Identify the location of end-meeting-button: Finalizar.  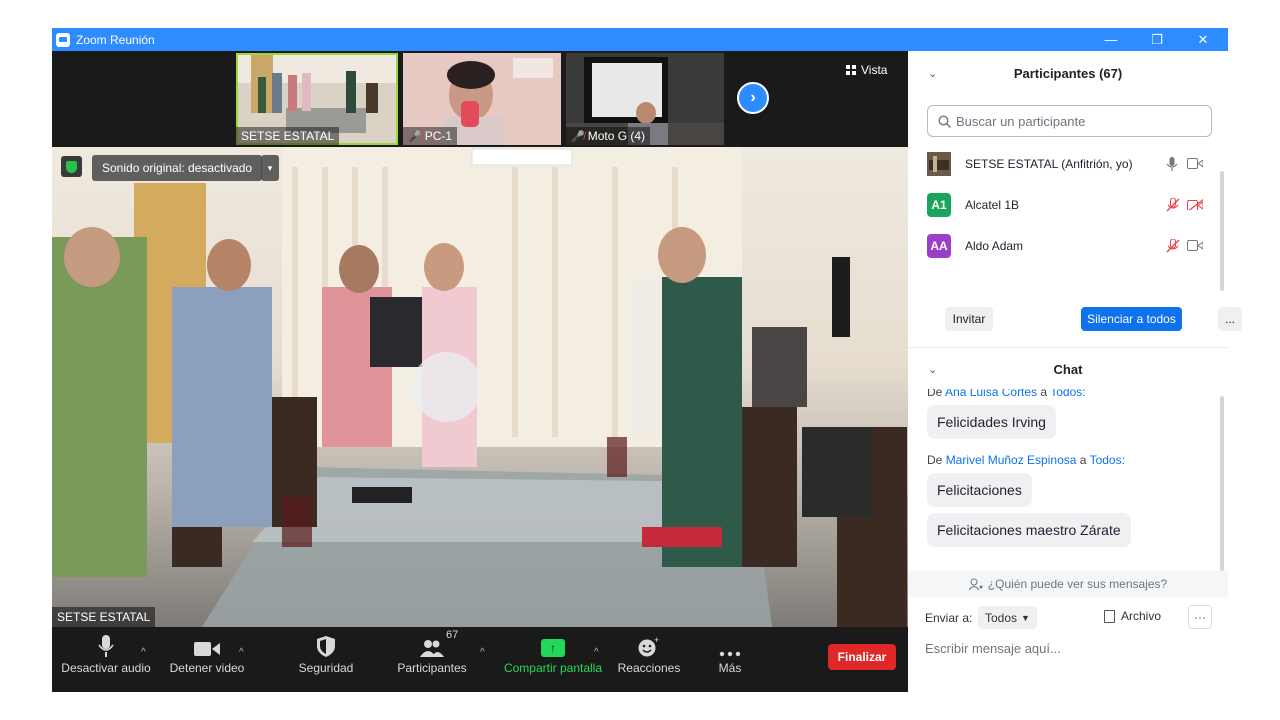
(862, 657).